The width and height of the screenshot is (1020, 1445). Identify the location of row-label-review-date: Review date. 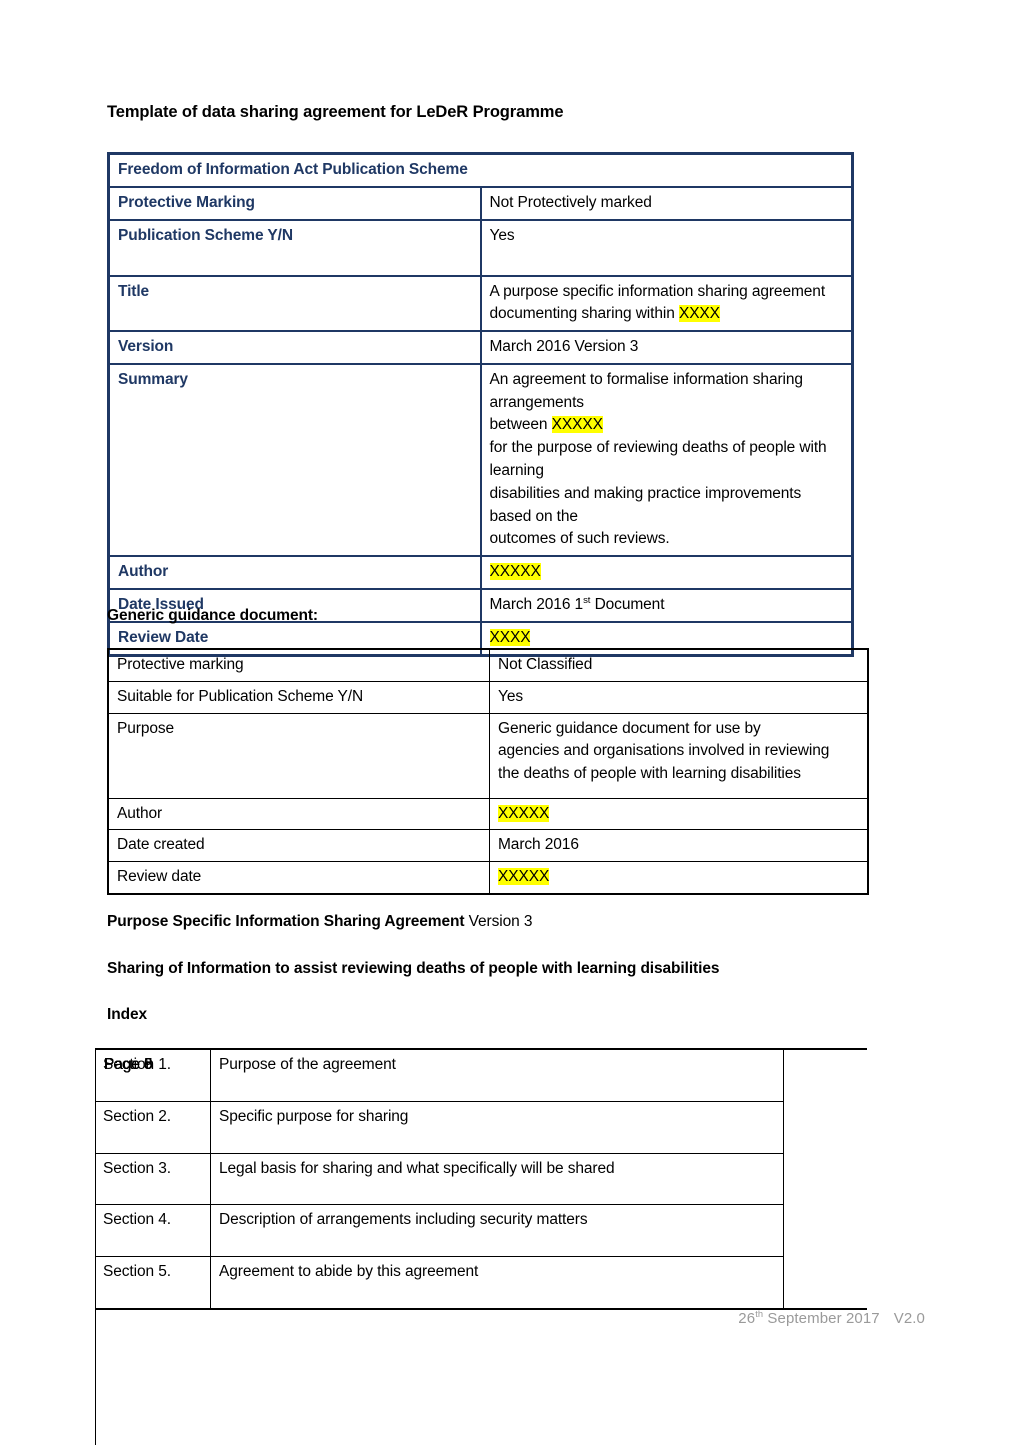
(298, 878).